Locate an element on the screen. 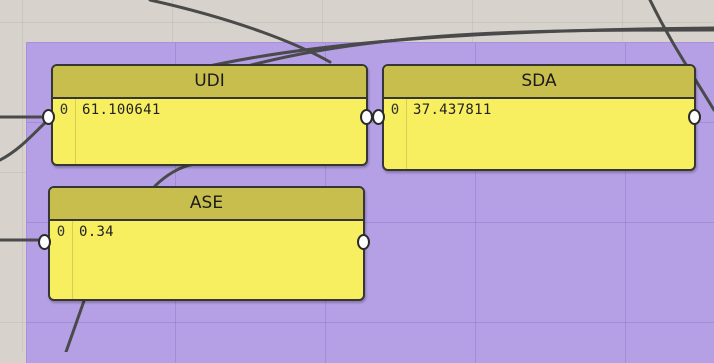  ase-panel: ASE 0 0.34 is located at coordinates (206, 243).